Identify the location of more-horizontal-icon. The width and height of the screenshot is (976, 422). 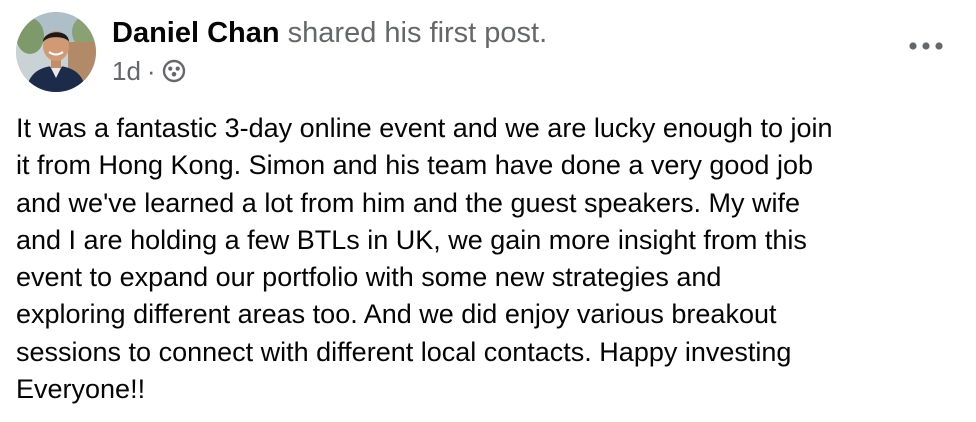
(926, 46).